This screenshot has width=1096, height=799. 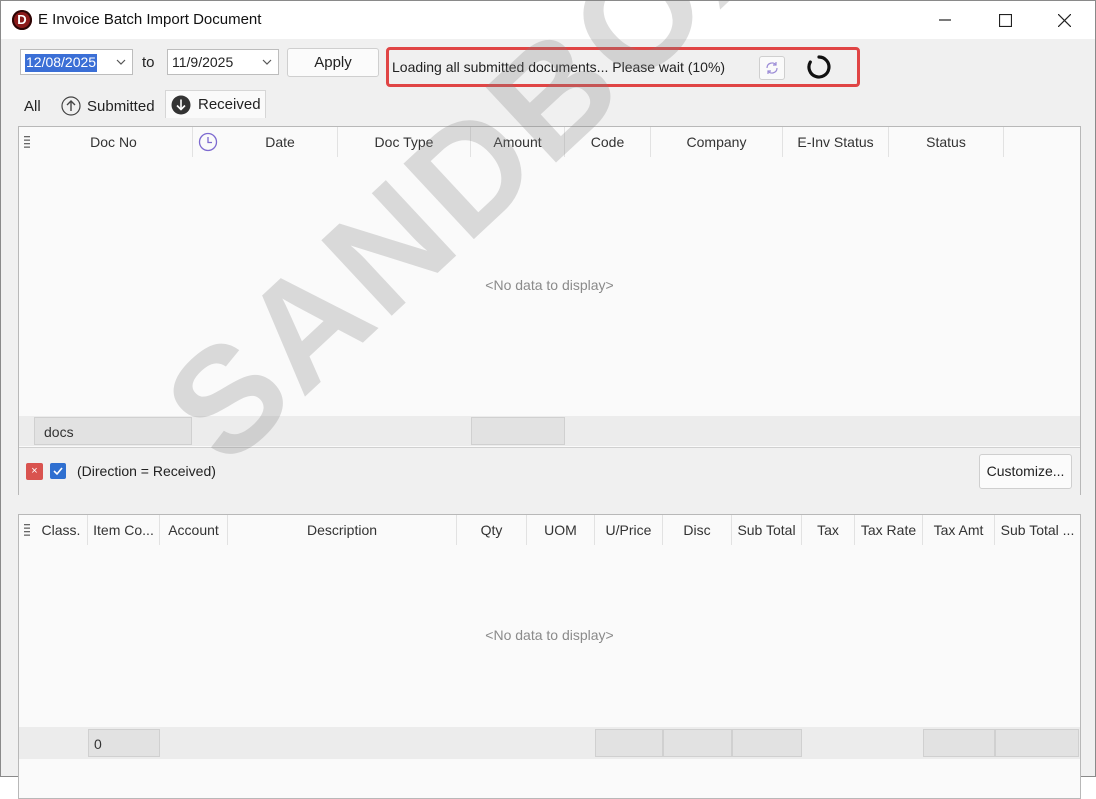 I want to click on col-account: Account, so click(x=194, y=530).